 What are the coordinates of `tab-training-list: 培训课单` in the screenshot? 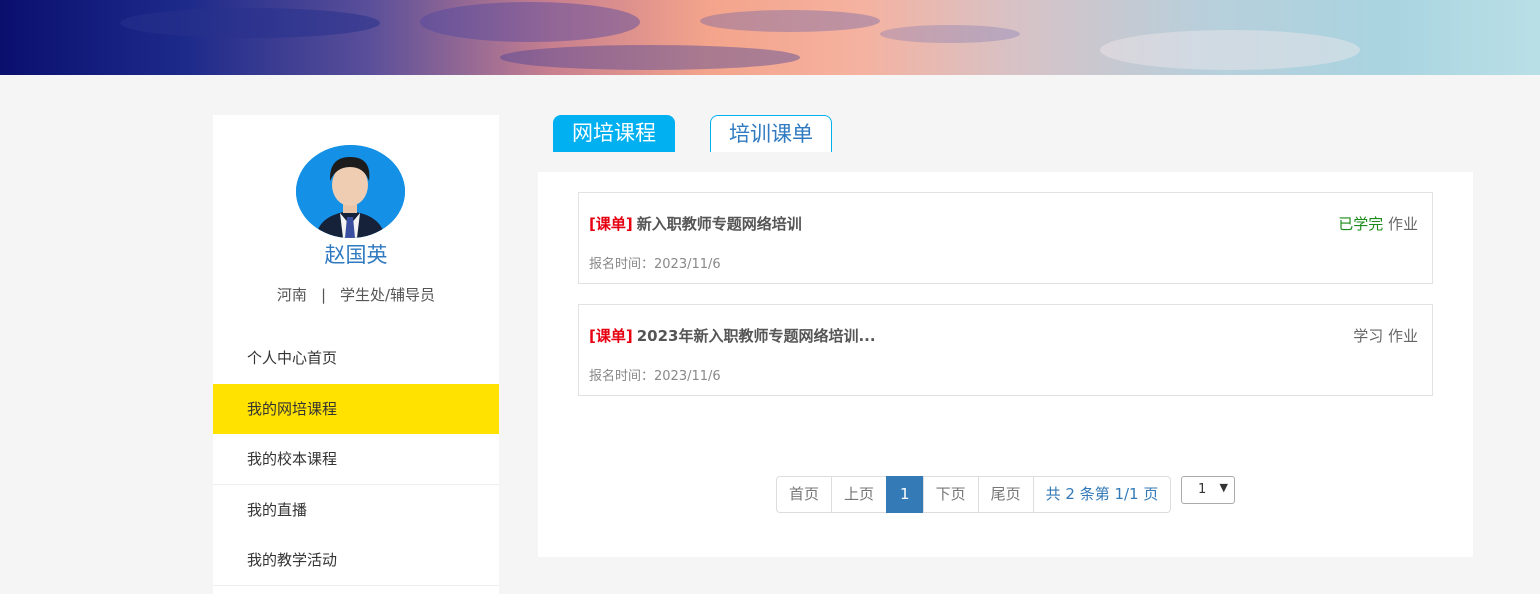 It's located at (771, 133).